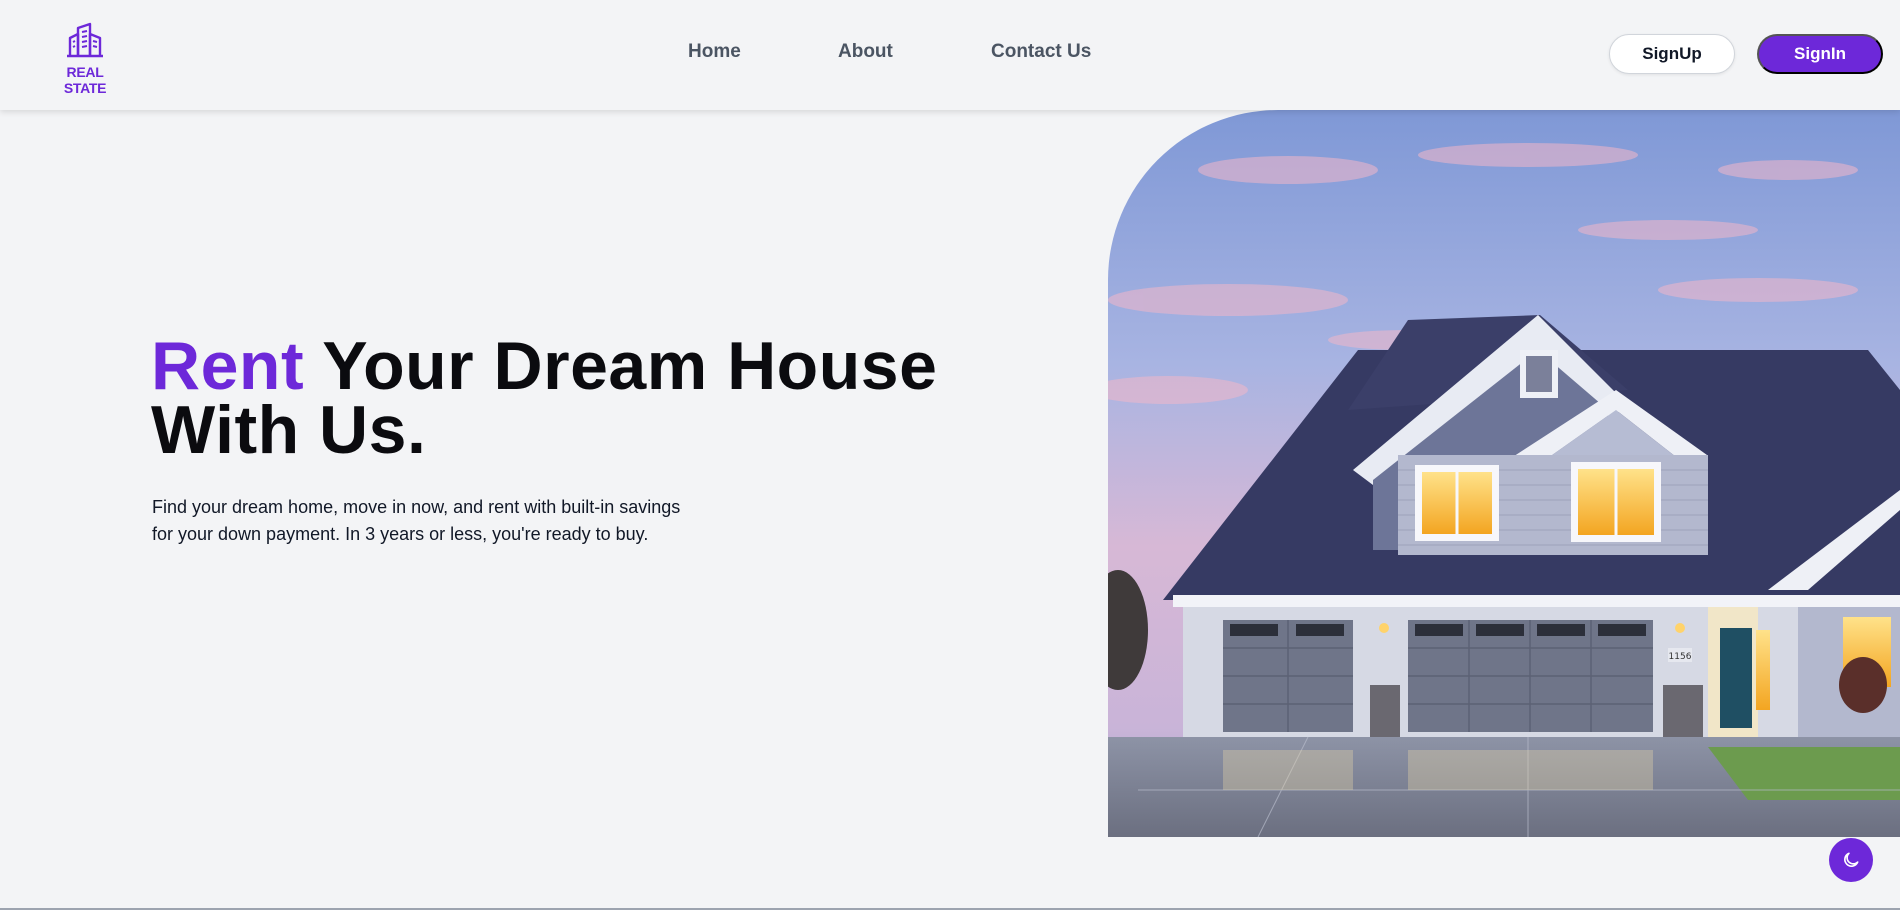 This screenshot has width=1900, height=910. I want to click on nav-about: About, so click(865, 52).